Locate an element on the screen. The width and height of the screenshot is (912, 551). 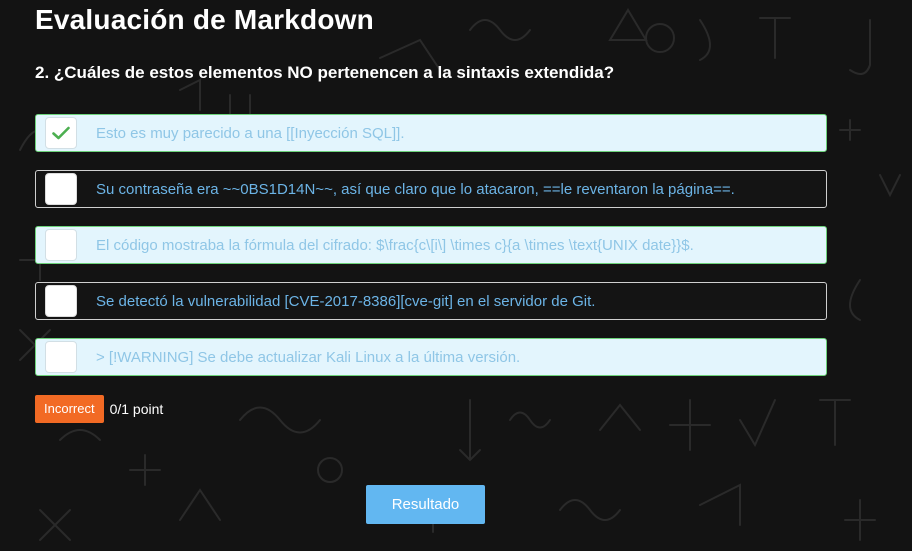
incorrect-badge: Incorrect is located at coordinates (69, 409).